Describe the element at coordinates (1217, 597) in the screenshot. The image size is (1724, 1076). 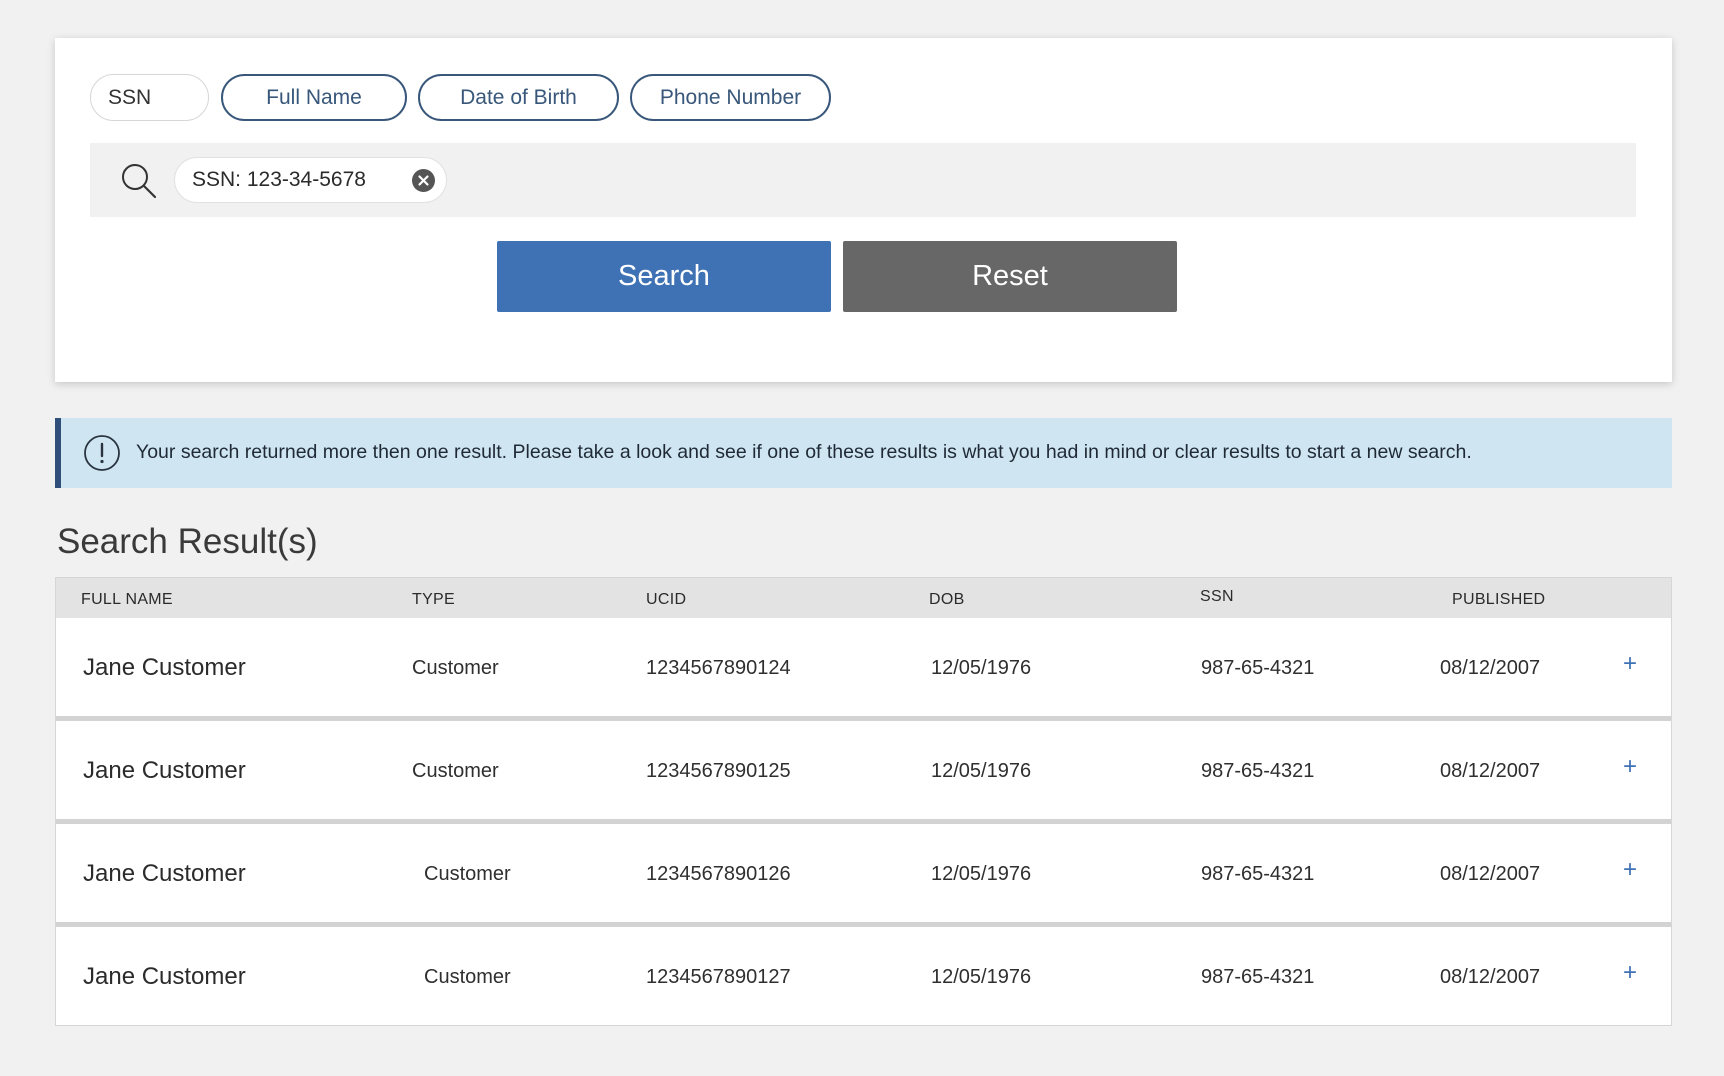
I see `header-ssn: SSN` at that location.